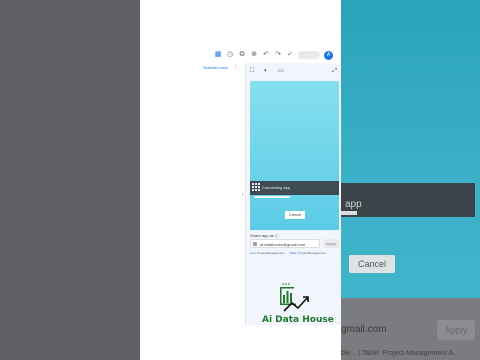 The image size is (480, 360). I want to click on editor-toolbar: ▦ ◷ ⧉ ⊕ ↶ ↷ ✓ A, so click(273, 55).